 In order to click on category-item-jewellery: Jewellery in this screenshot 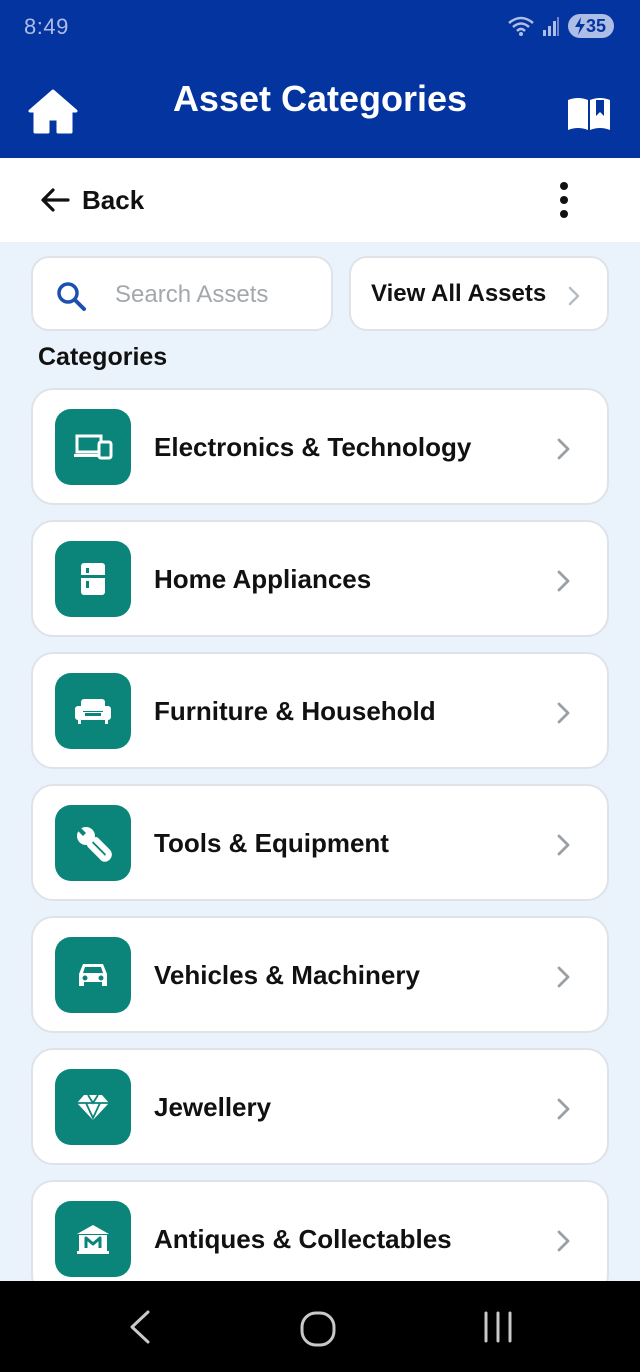, I will do `click(320, 1106)`.